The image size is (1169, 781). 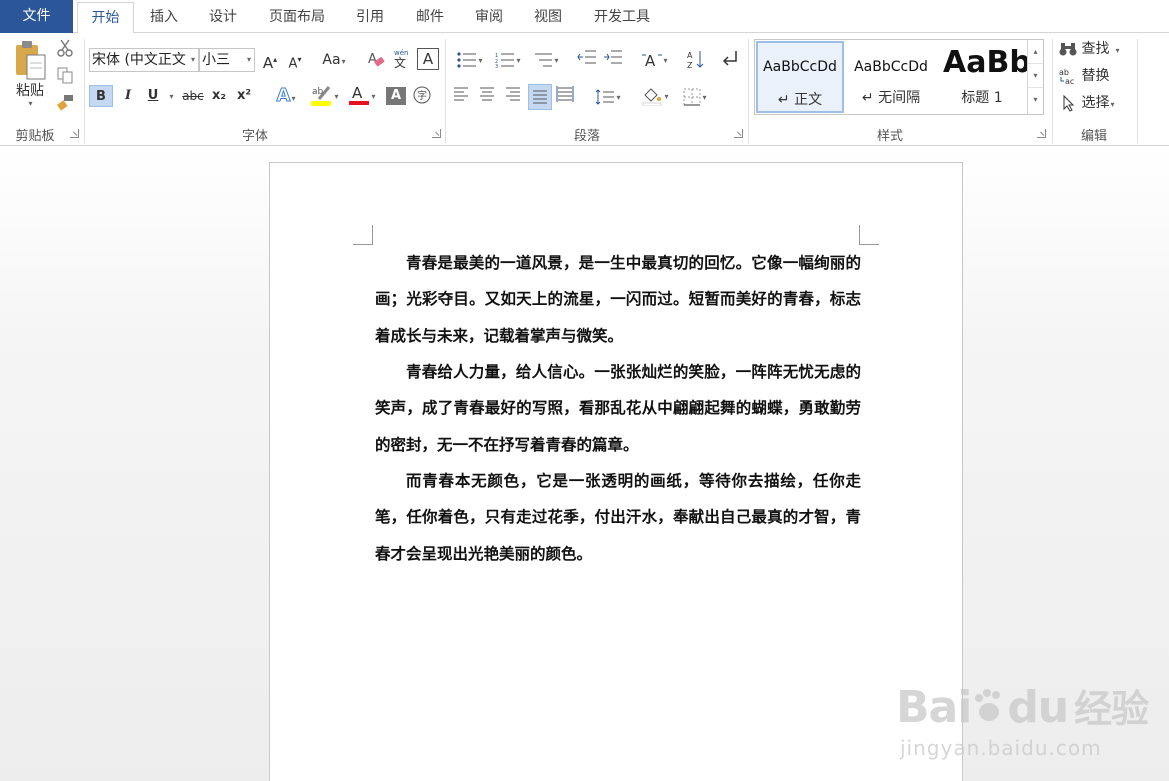 I want to click on highlight-color-button: ab ▾, so click(x=324, y=96).